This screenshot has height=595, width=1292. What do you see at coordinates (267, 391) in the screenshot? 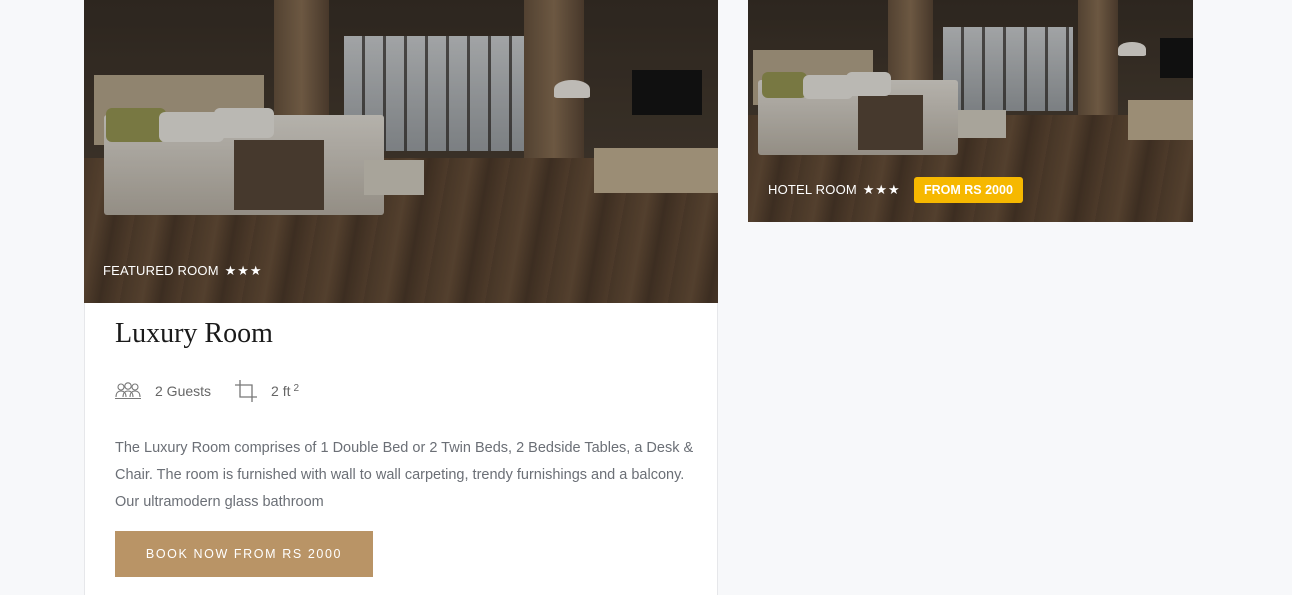
I see `area-info: 2 ft 2` at bounding box center [267, 391].